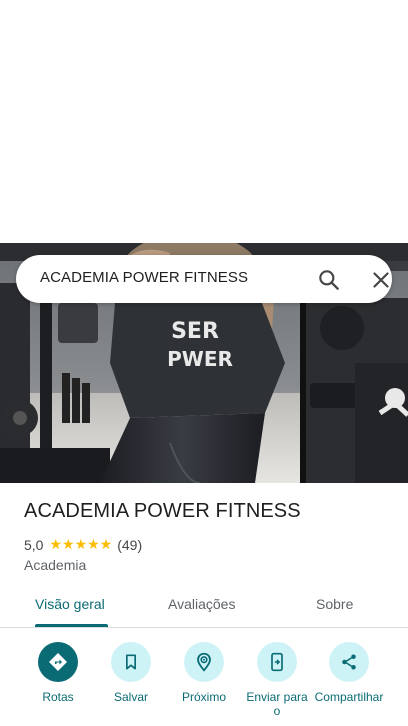  What do you see at coordinates (71, 625) in the screenshot?
I see `active-tab-indicator` at bounding box center [71, 625].